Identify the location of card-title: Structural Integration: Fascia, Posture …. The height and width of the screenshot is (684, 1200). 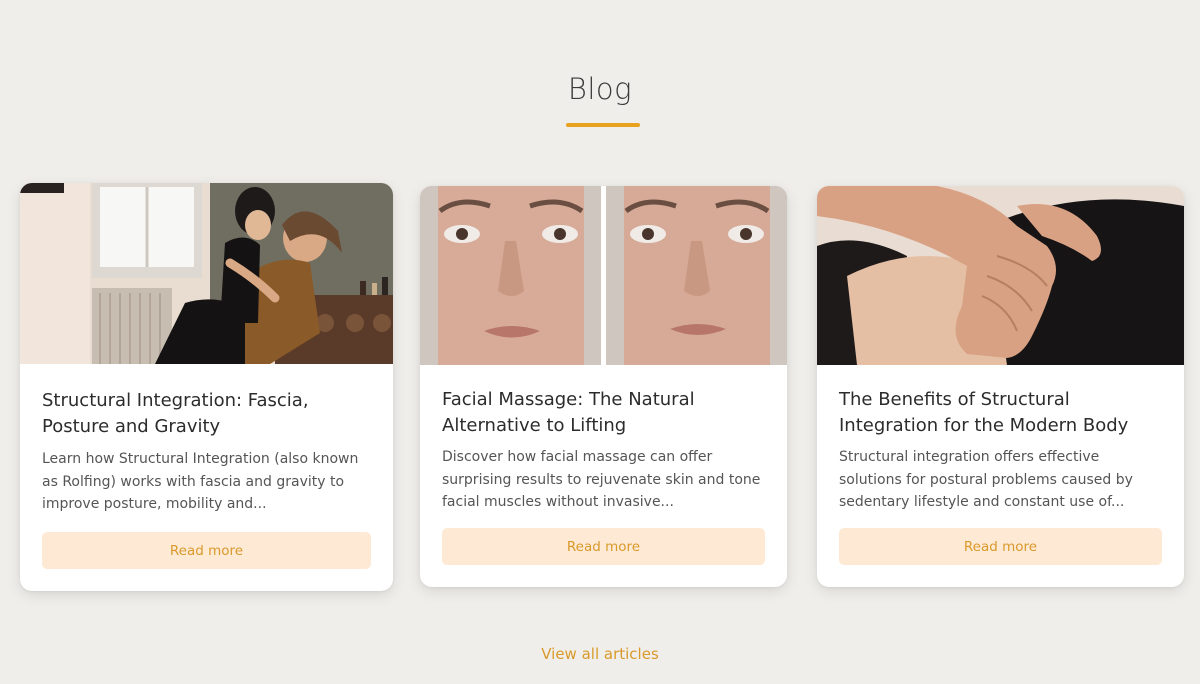
(206, 414).